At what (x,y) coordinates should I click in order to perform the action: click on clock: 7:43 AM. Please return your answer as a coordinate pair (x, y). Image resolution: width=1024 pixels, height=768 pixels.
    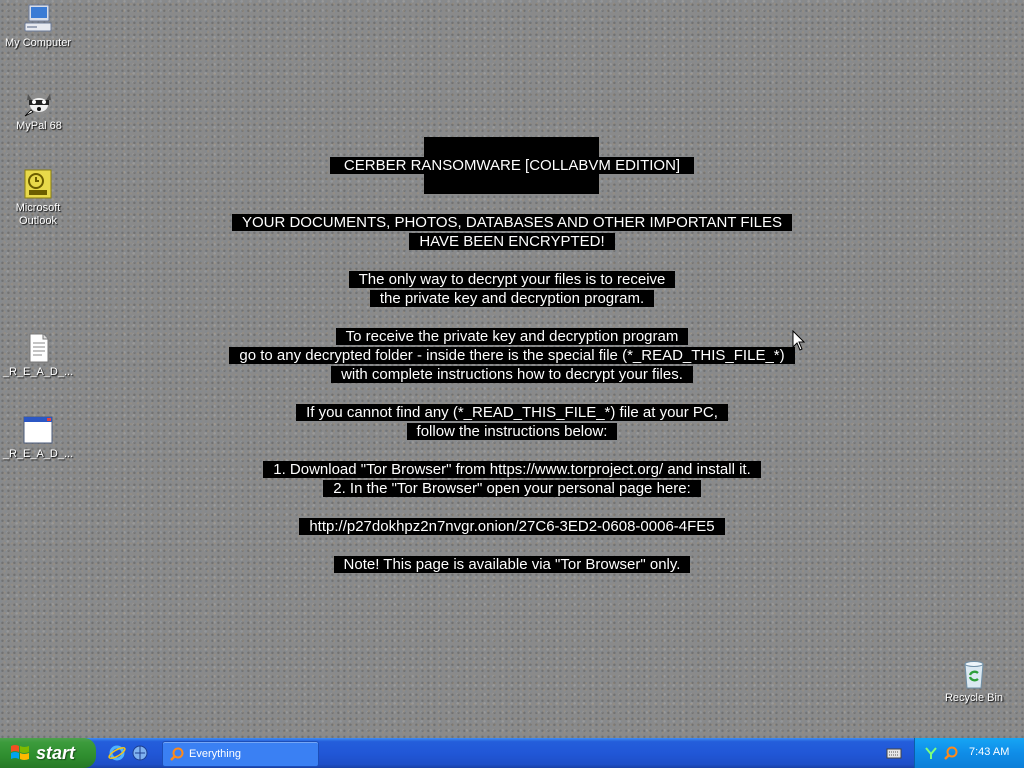
    Looking at the image, I should click on (989, 752).